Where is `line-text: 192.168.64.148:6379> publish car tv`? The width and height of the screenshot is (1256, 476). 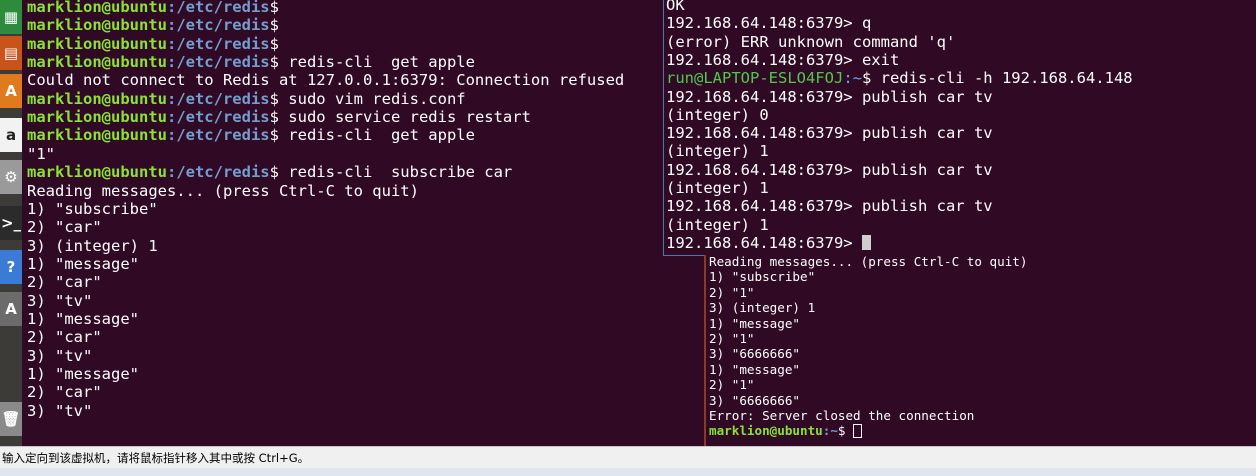 line-text: 192.168.64.148:6379> publish car tv is located at coordinates (829, 96).